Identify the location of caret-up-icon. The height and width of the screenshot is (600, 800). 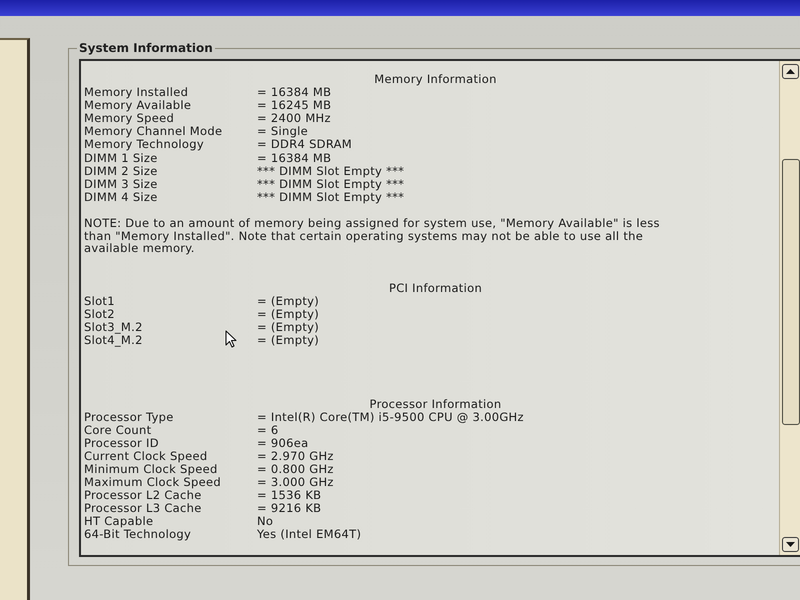
(790, 71).